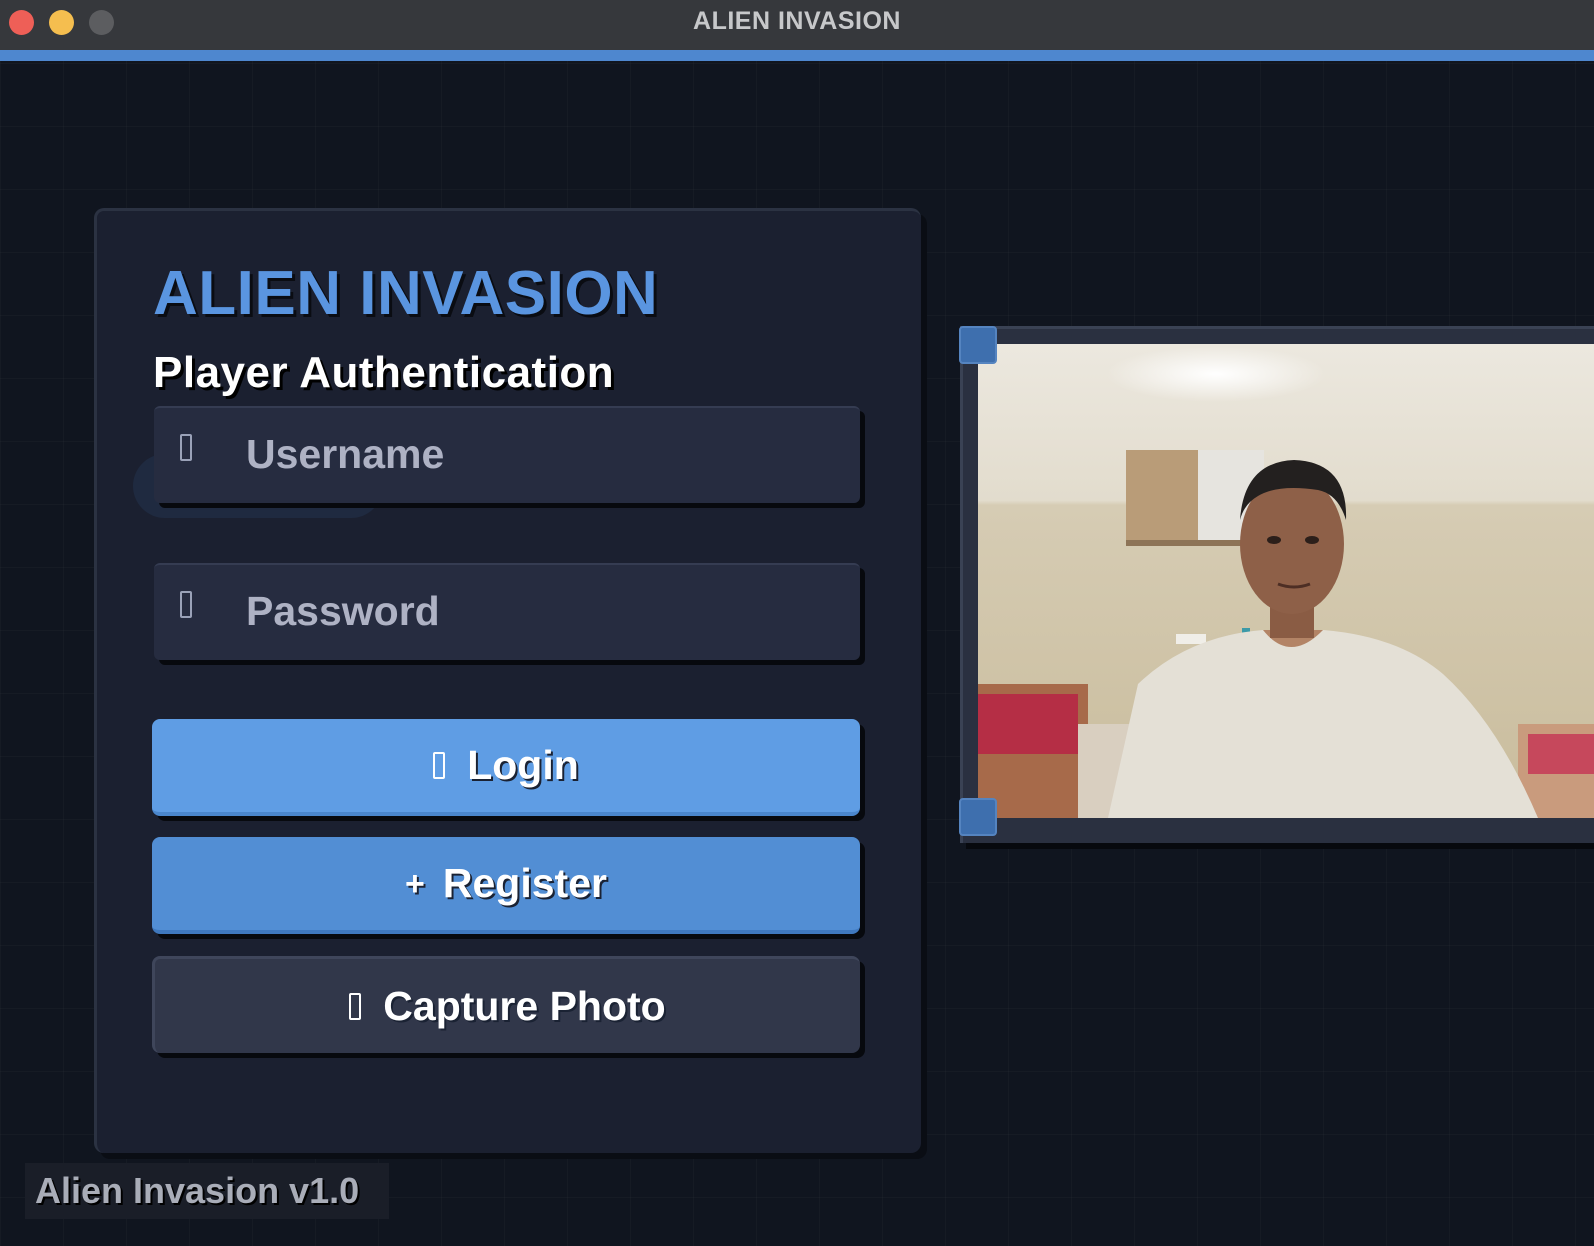  I want to click on login-icon, so click(439, 765).